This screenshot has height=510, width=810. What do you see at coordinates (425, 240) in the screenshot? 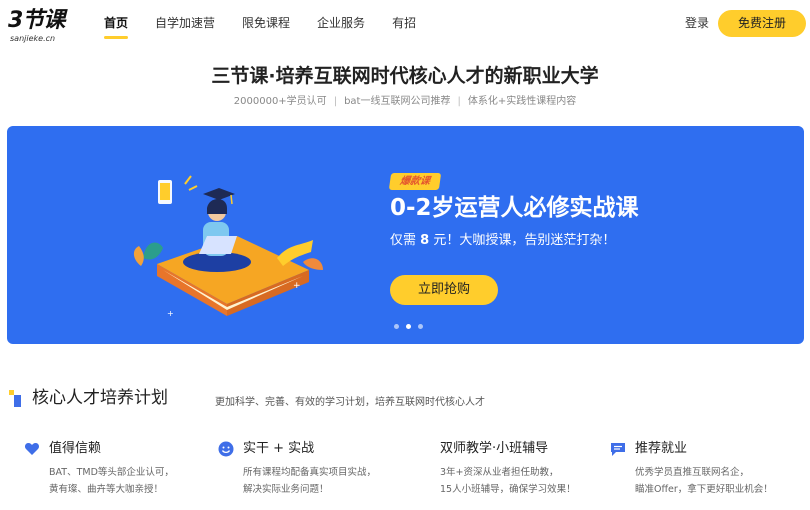
I see `banner-price: 8` at bounding box center [425, 240].